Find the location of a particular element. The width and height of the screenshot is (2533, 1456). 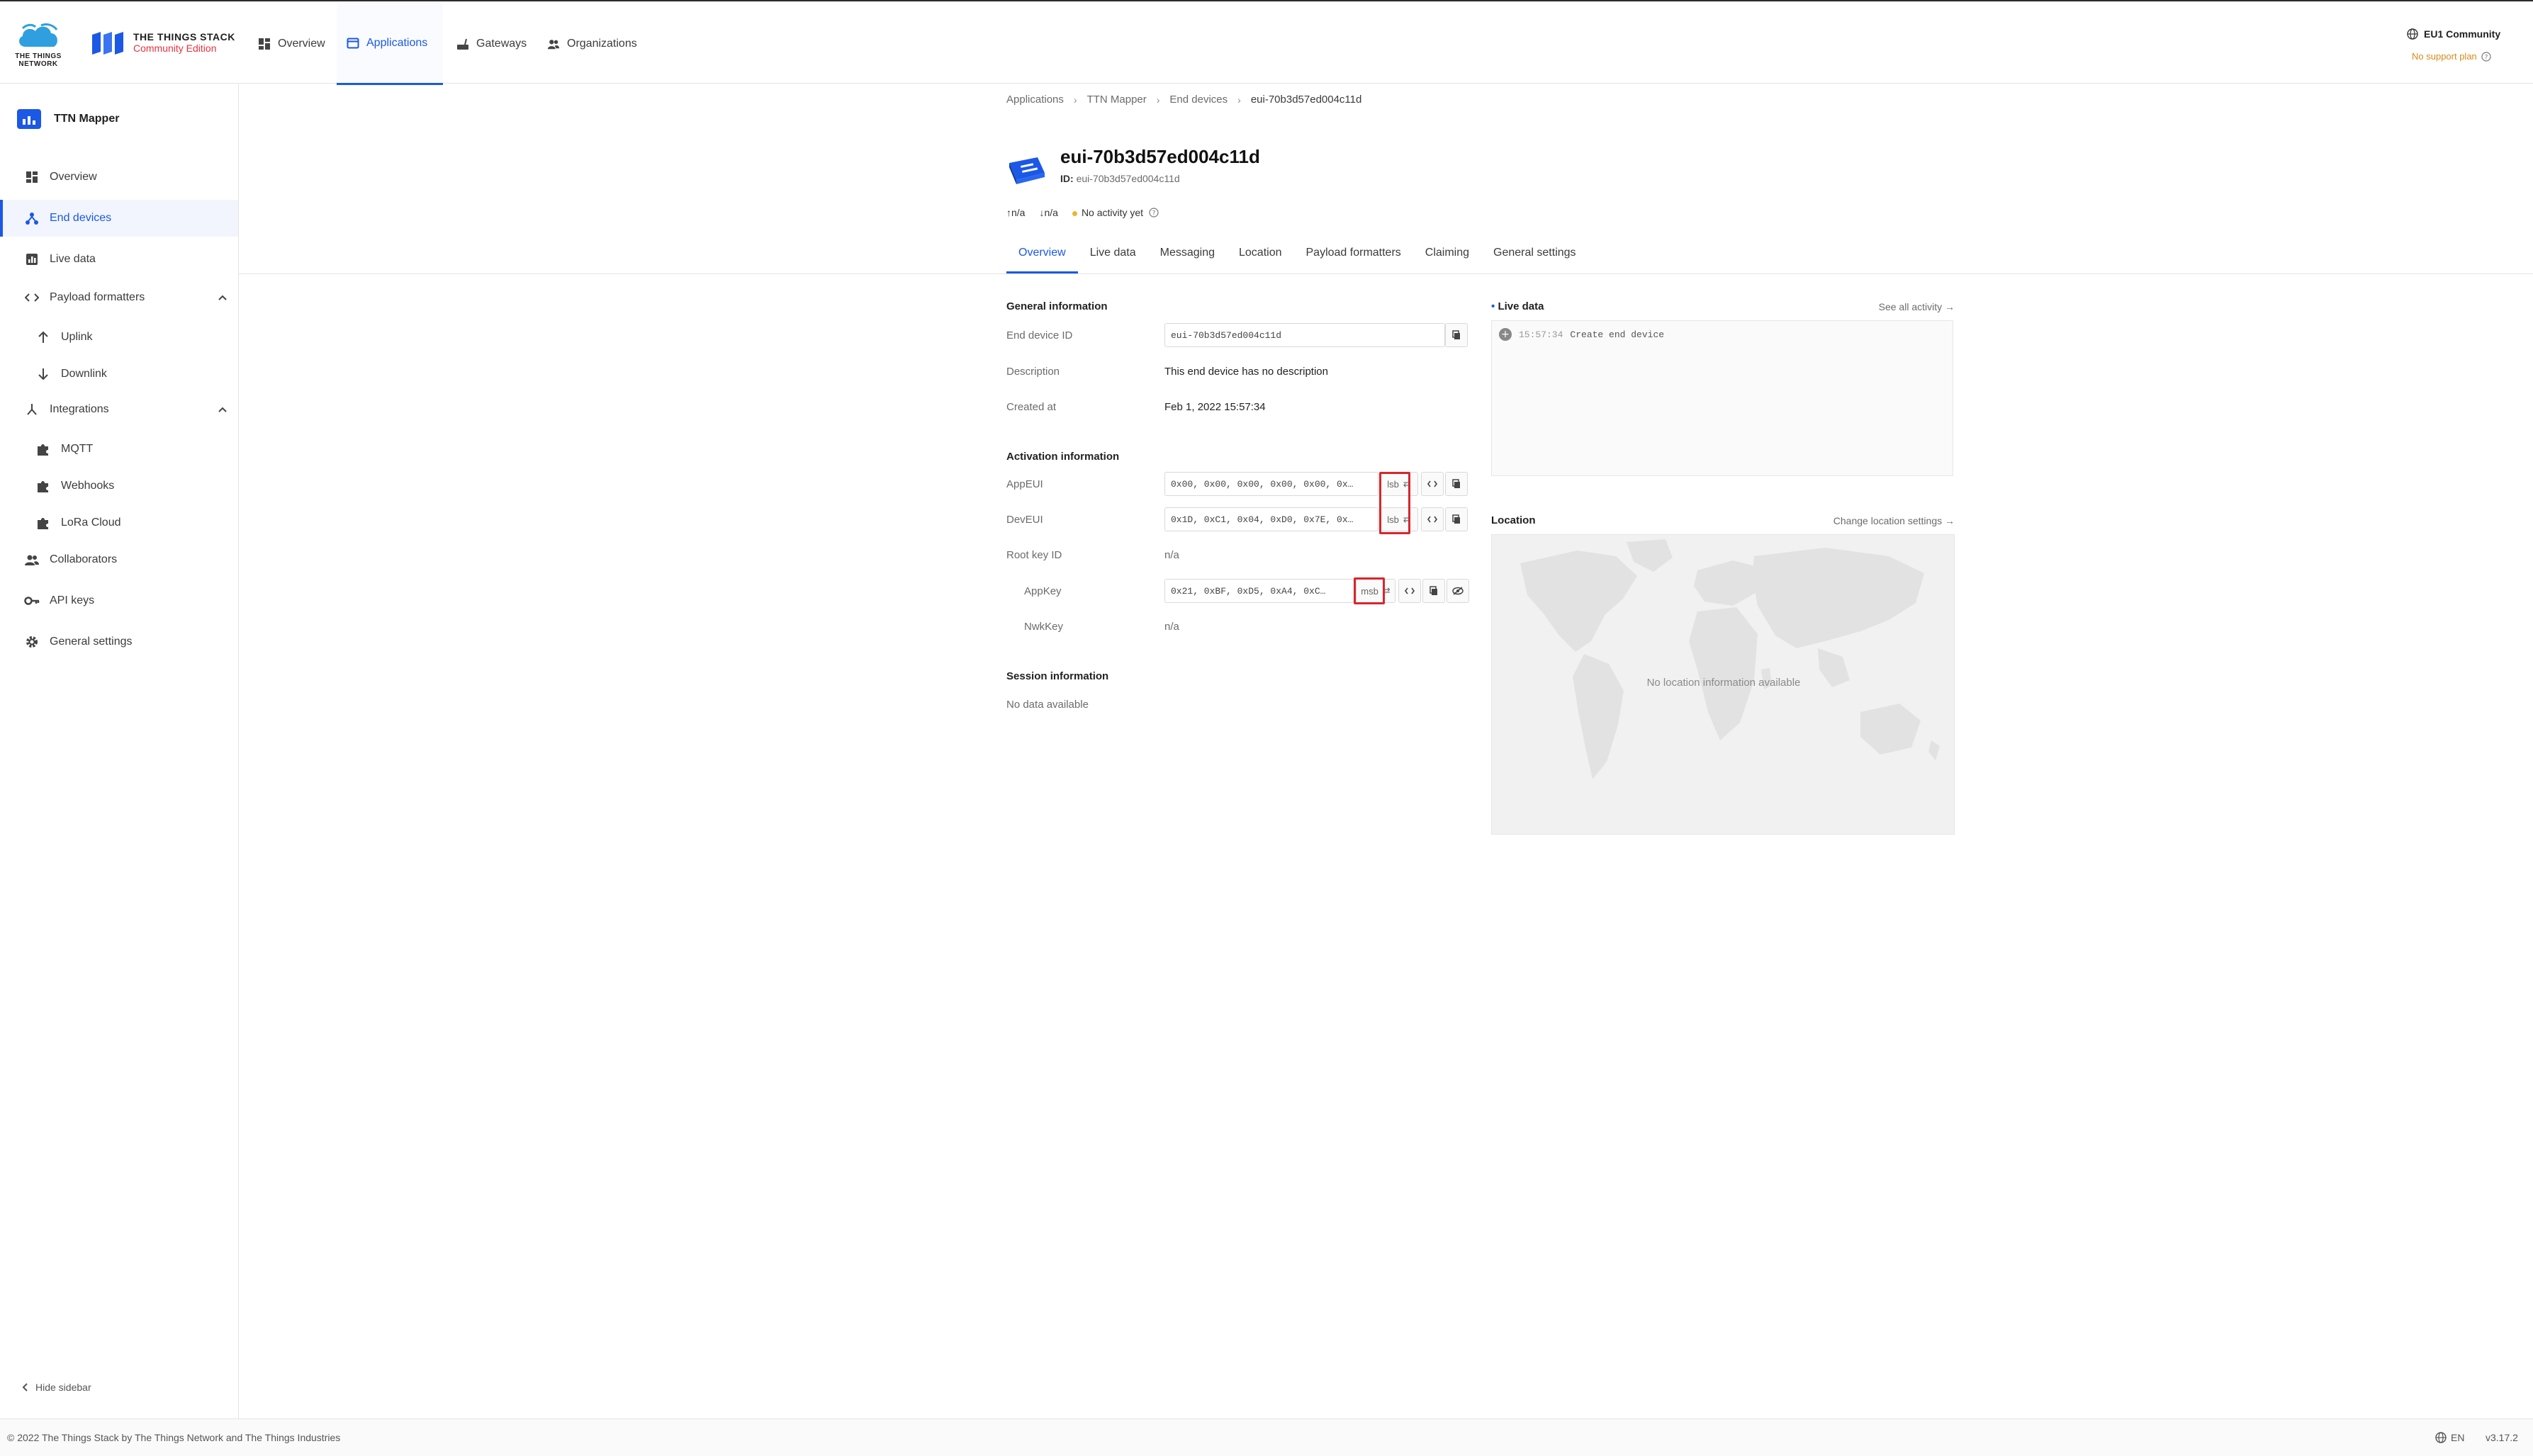

sidebar-item-general-settings: General settings is located at coordinates (119, 641).